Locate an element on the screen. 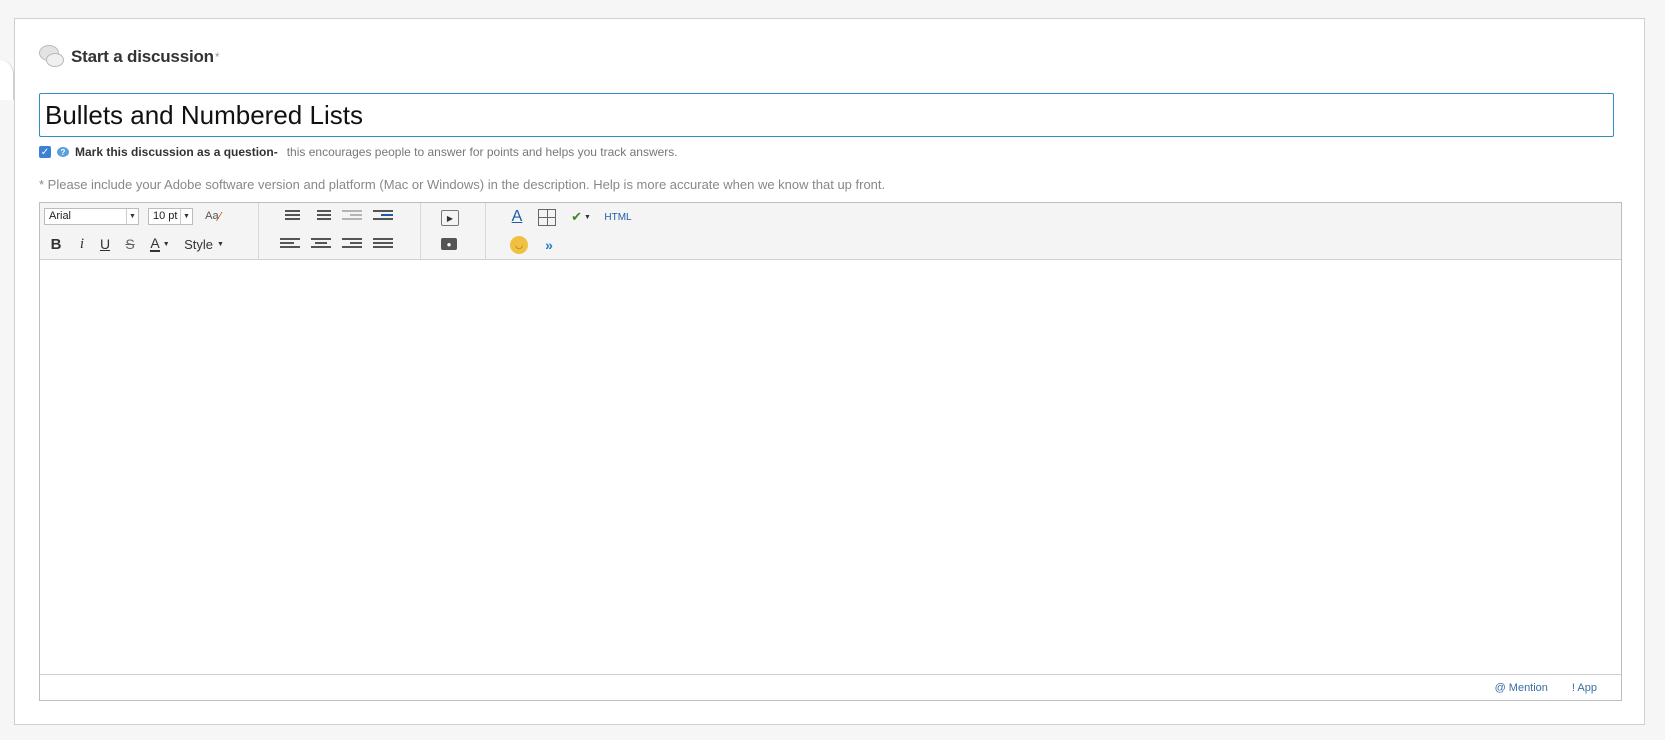 This screenshot has height=740, width=1665. bold-icon: B is located at coordinates (56, 244).